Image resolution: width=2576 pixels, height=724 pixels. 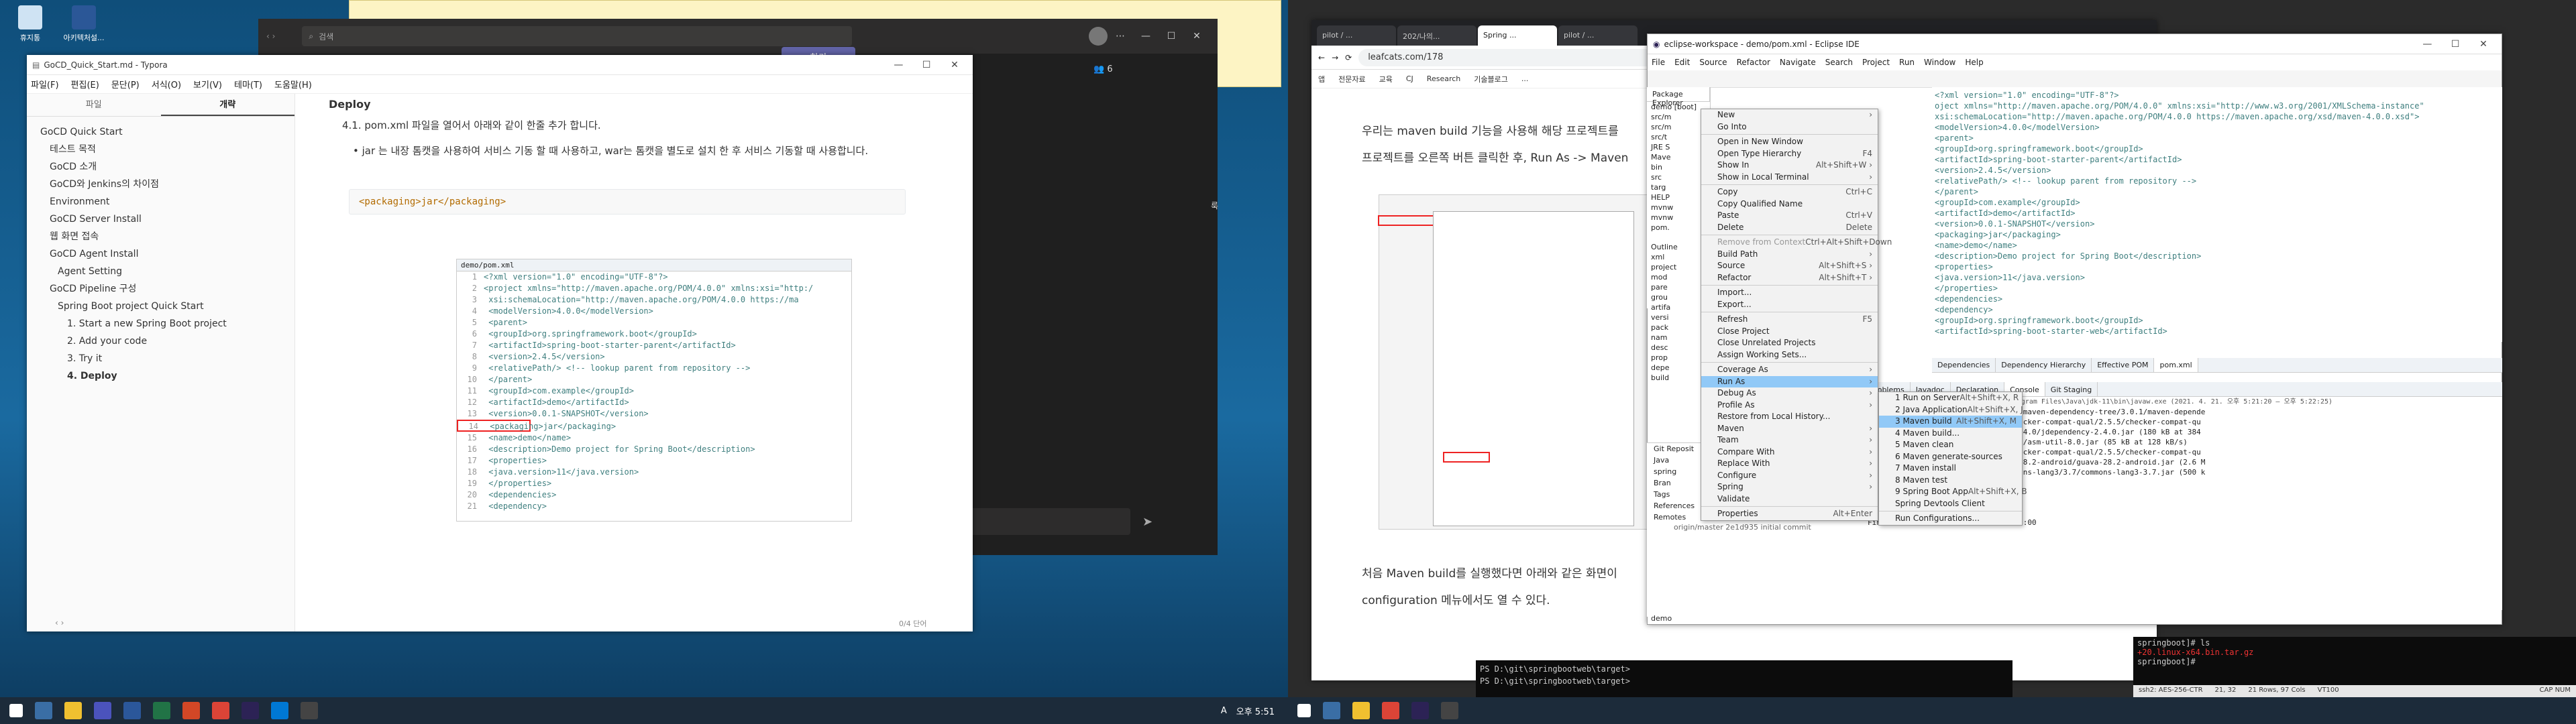 I want to click on menu-run: Run, so click(x=1907, y=62).